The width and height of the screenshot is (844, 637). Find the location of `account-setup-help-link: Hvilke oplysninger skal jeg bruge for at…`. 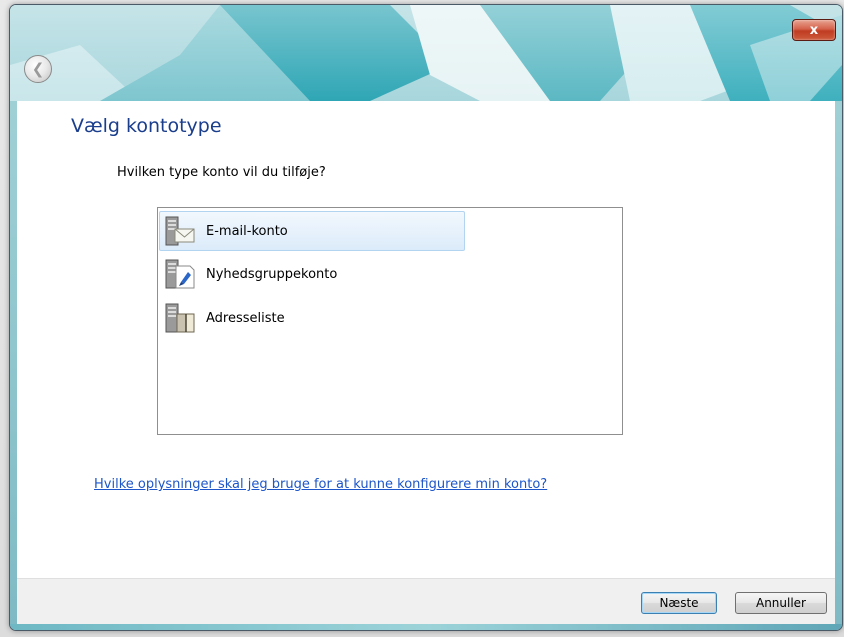

account-setup-help-link: Hvilke oplysninger skal jeg bruge for at… is located at coordinates (320, 484).